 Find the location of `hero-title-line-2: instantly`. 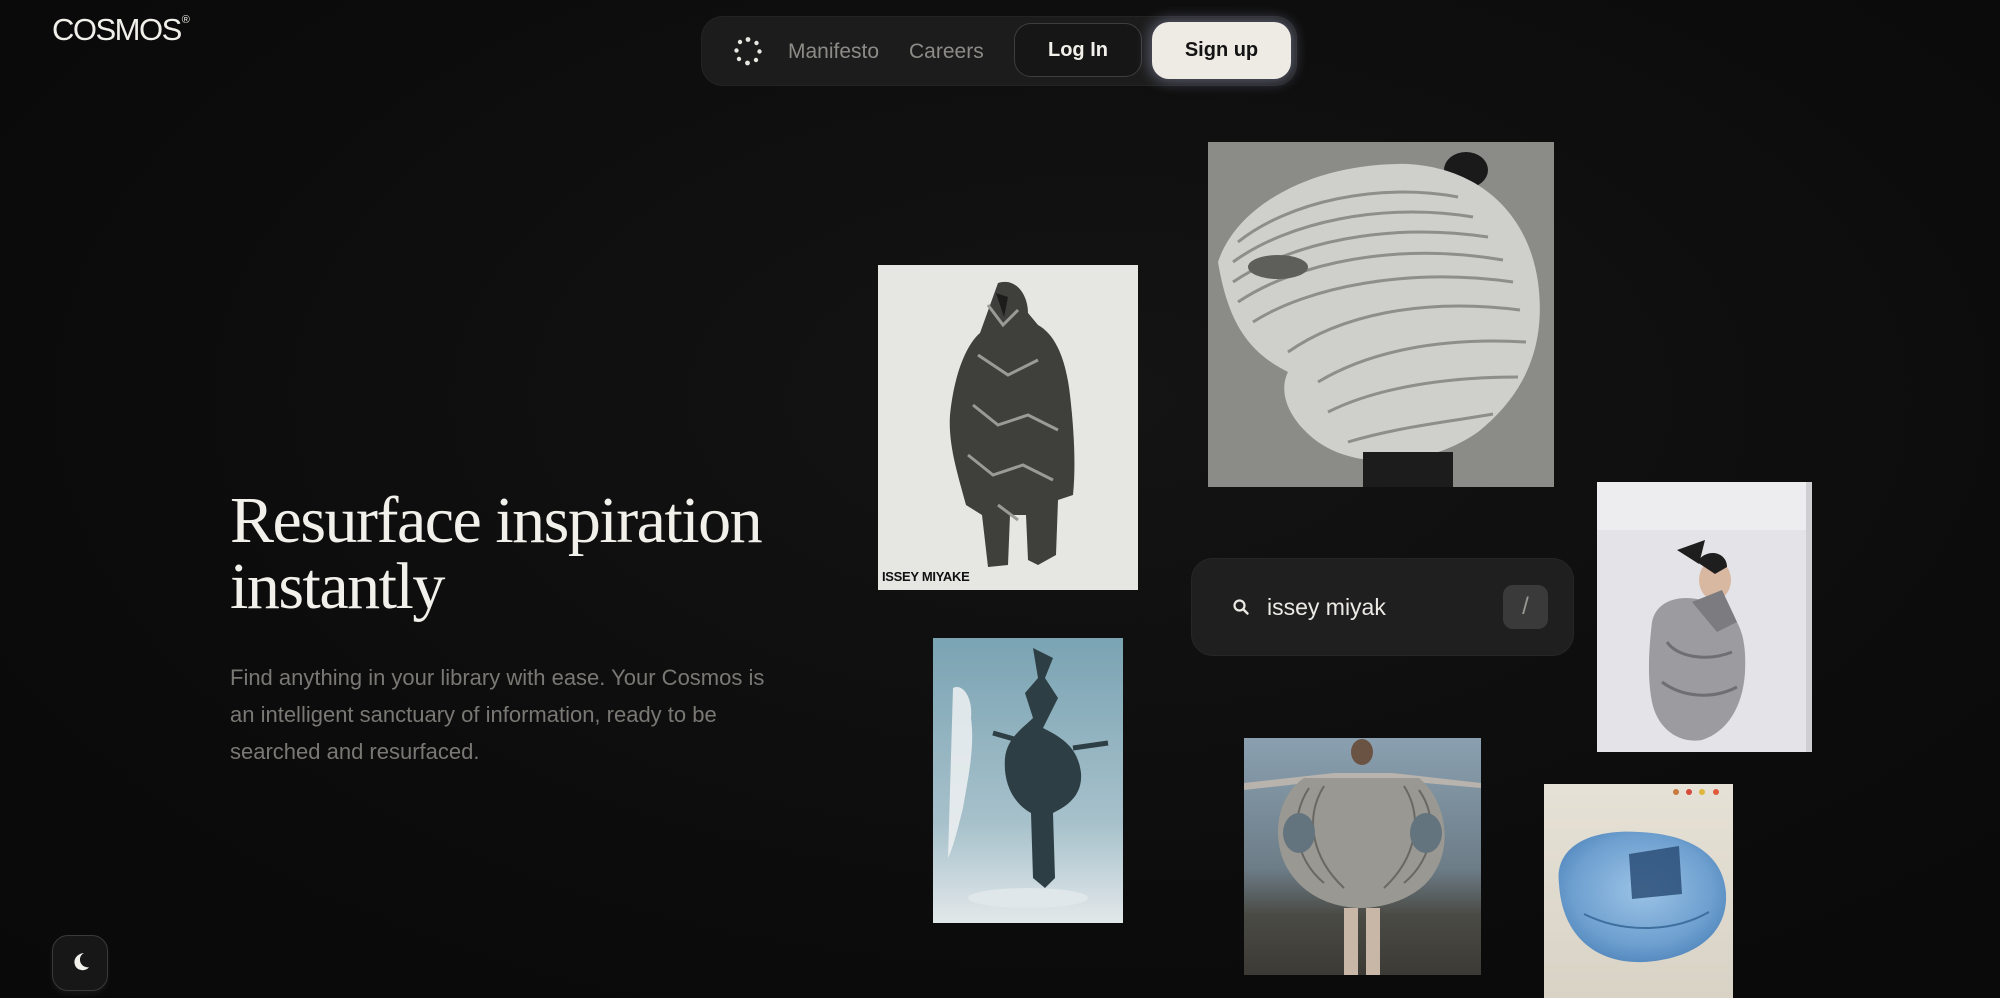

hero-title-line-2: instantly is located at coordinates (337, 586).